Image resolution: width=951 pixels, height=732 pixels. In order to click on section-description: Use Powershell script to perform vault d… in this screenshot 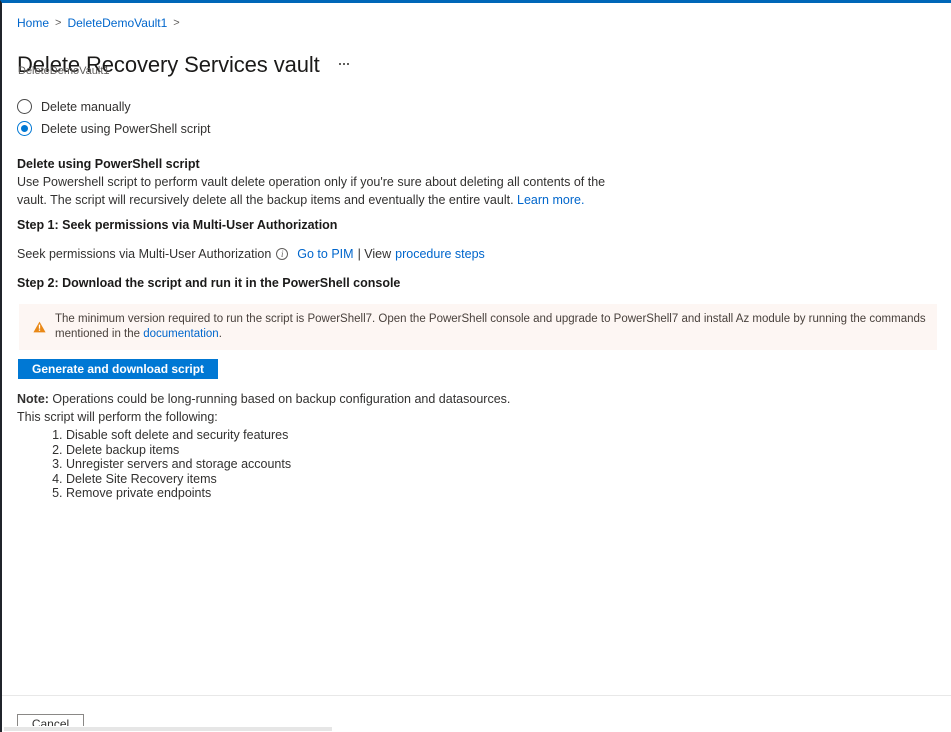, I will do `click(317, 191)`.